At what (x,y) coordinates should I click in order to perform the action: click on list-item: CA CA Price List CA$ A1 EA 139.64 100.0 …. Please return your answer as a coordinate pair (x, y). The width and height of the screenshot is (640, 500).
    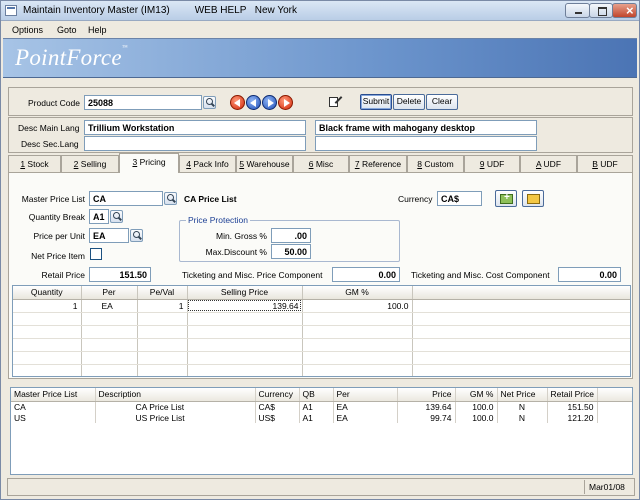
    Looking at the image, I should click on (321, 406).